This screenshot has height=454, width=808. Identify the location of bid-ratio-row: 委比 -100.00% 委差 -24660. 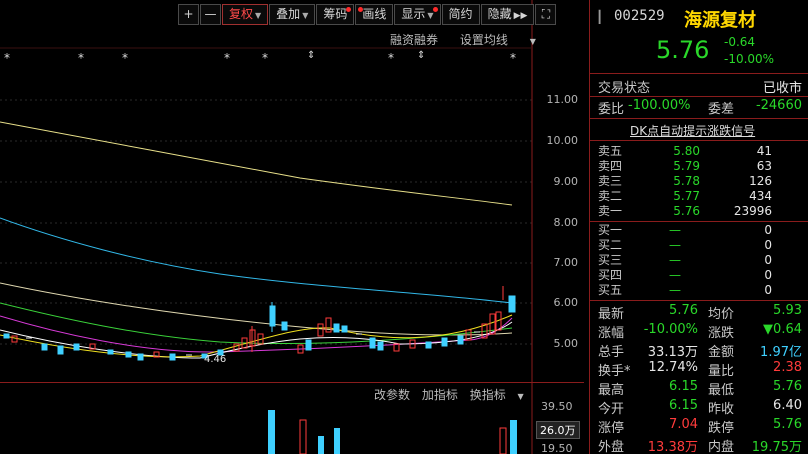
(701, 108).